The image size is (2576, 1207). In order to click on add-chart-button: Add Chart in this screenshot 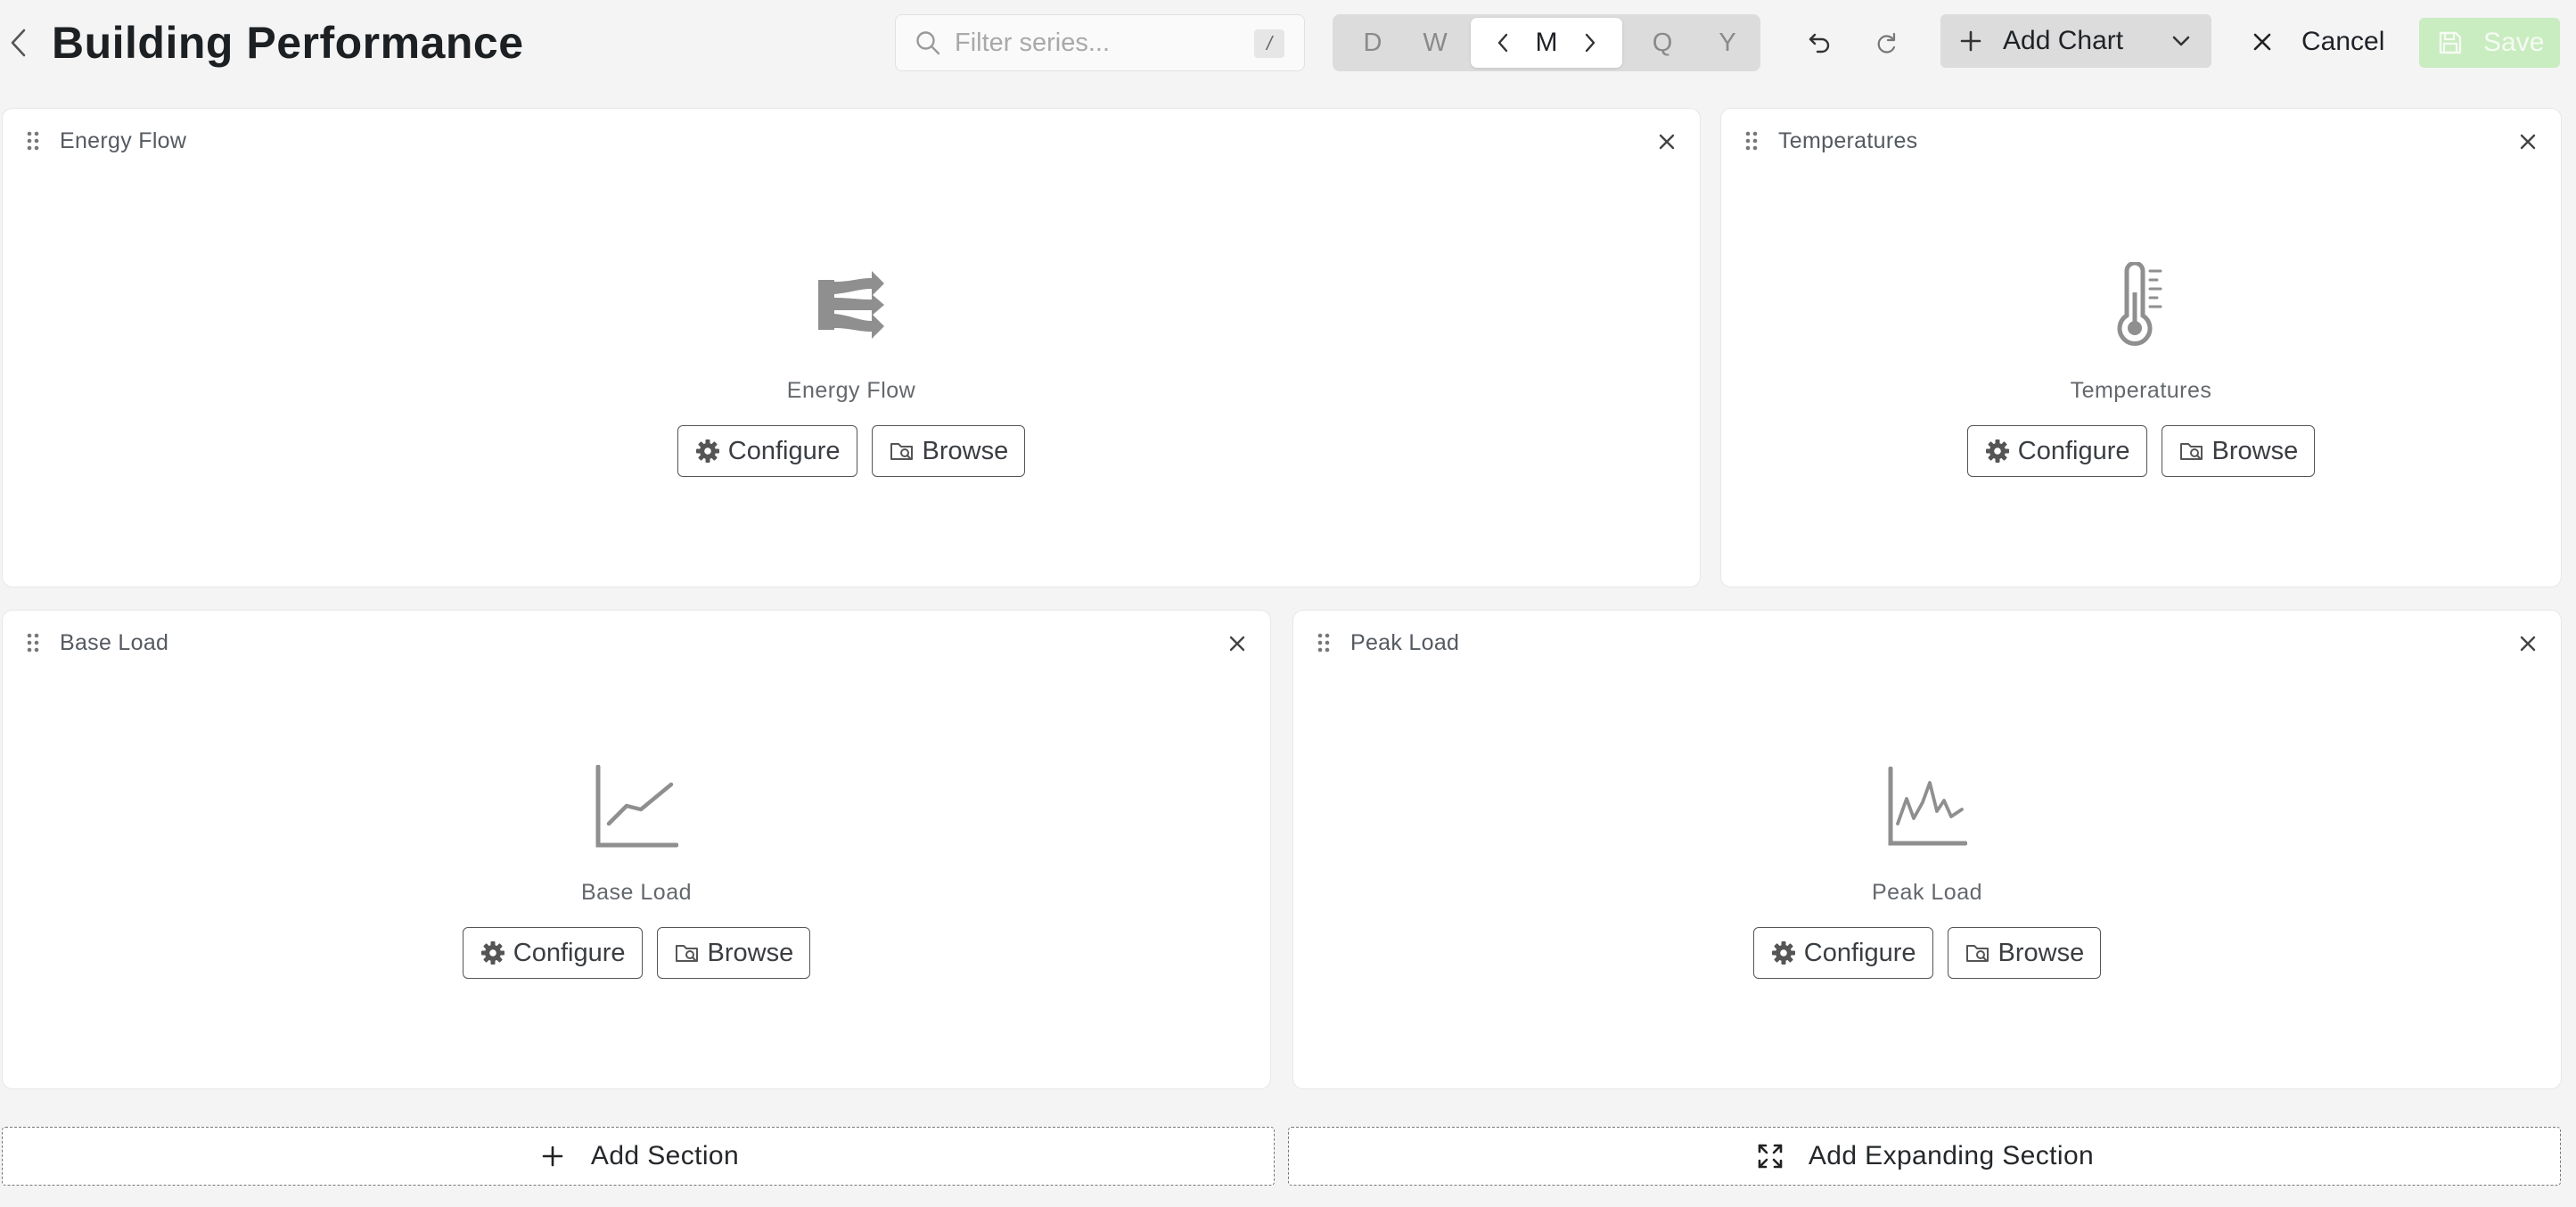, I will do `click(2075, 41)`.